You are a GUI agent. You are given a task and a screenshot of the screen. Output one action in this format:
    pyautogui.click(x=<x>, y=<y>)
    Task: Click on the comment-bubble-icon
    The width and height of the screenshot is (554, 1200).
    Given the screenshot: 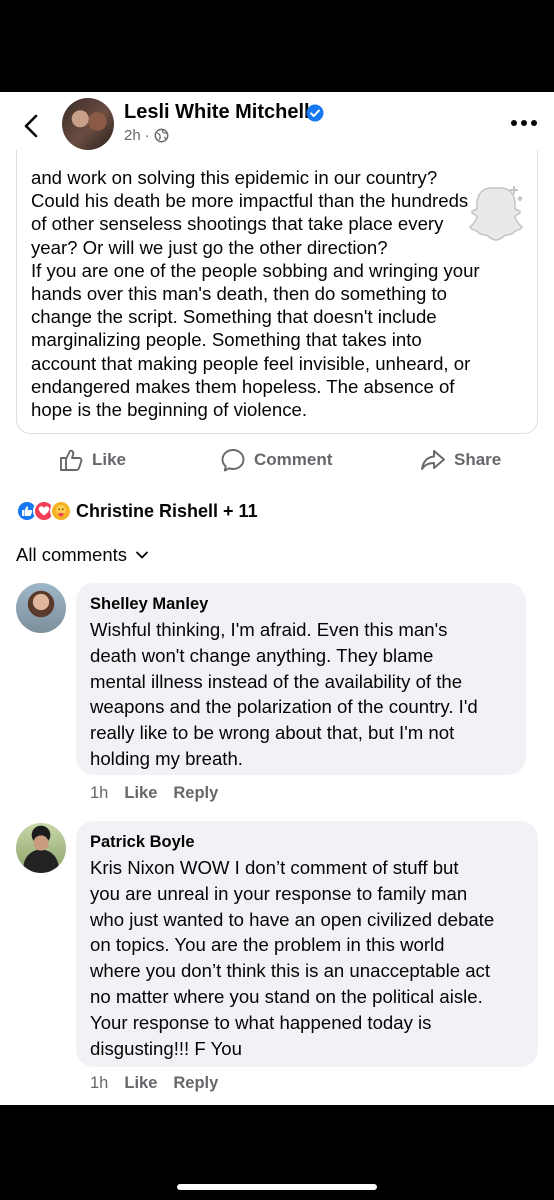 What is the action you would take?
    pyautogui.click(x=233, y=460)
    